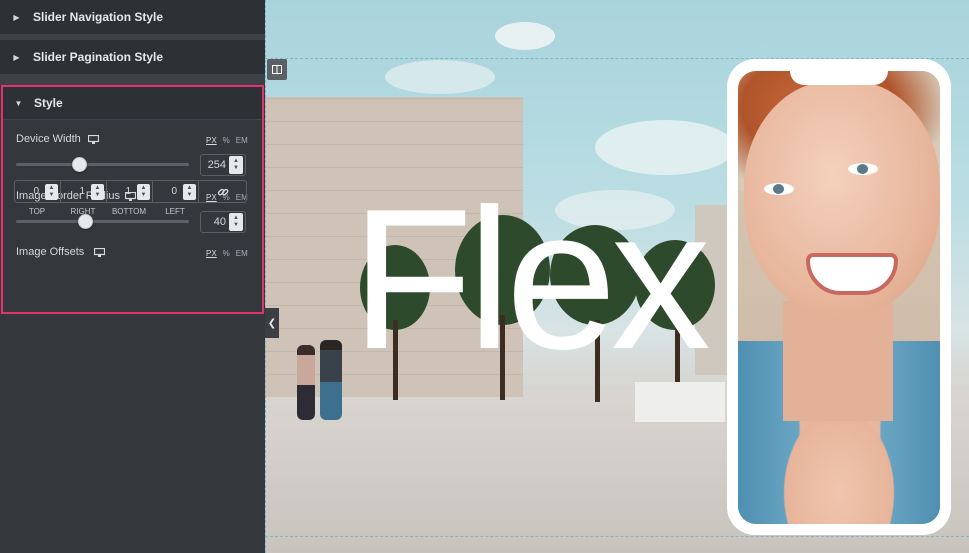  What do you see at coordinates (85, 221) in the screenshot?
I see `image-border-radius-slider-thumb` at bounding box center [85, 221].